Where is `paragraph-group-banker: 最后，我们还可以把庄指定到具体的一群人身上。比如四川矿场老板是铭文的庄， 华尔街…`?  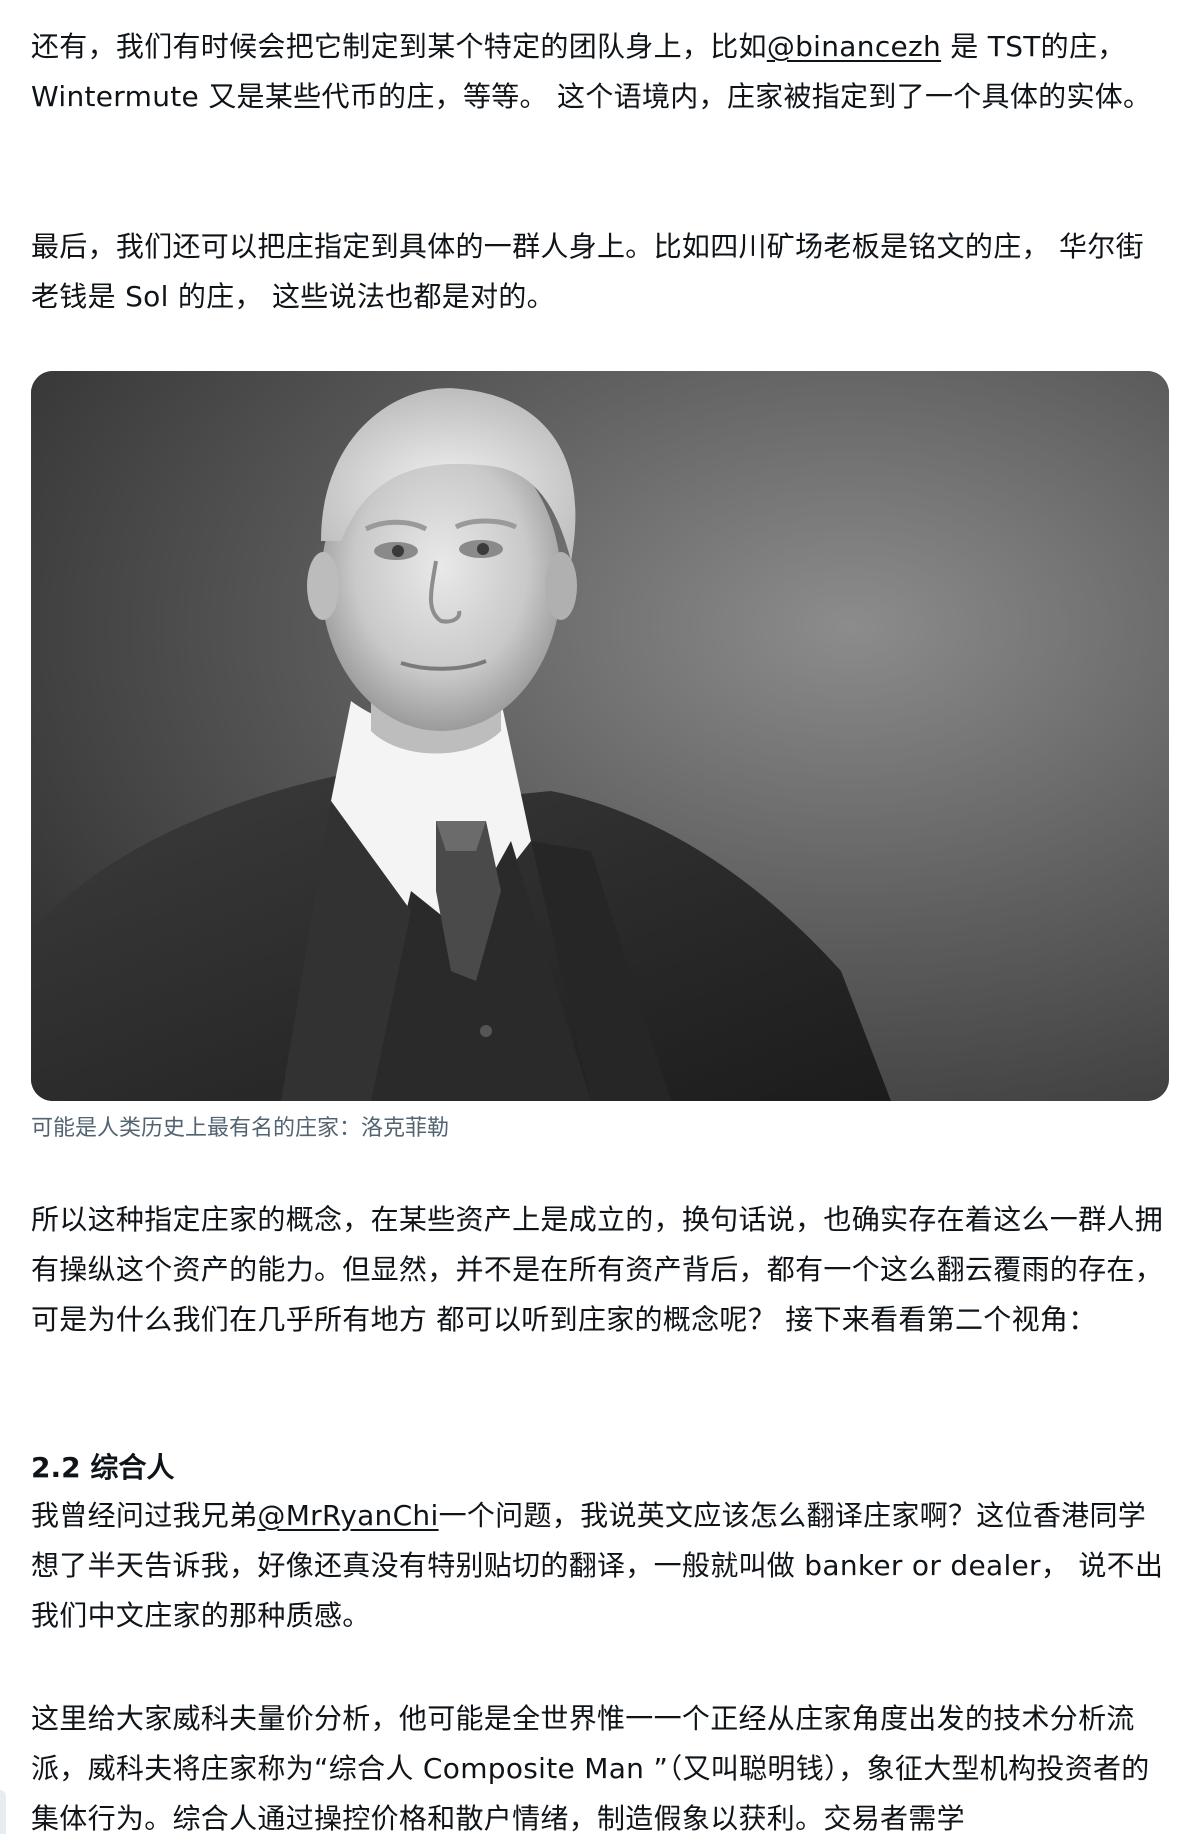
paragraph-group-banker: 最后，我们还可以把庄指定到具体的一群人身上。比如四川矿场老板是铭文的庄， 华尔街… is located at coordinates (587, 271).